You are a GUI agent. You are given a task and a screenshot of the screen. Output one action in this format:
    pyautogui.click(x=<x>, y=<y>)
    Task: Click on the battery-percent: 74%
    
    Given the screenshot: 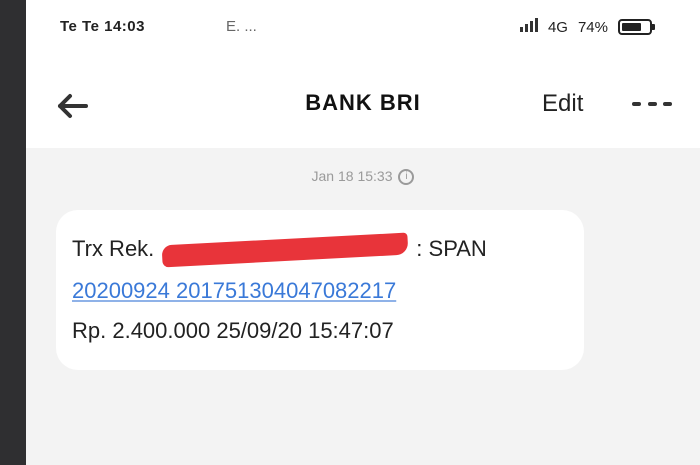 What is the action you would take?
    pyautogui.click(x=592, y=27)
    